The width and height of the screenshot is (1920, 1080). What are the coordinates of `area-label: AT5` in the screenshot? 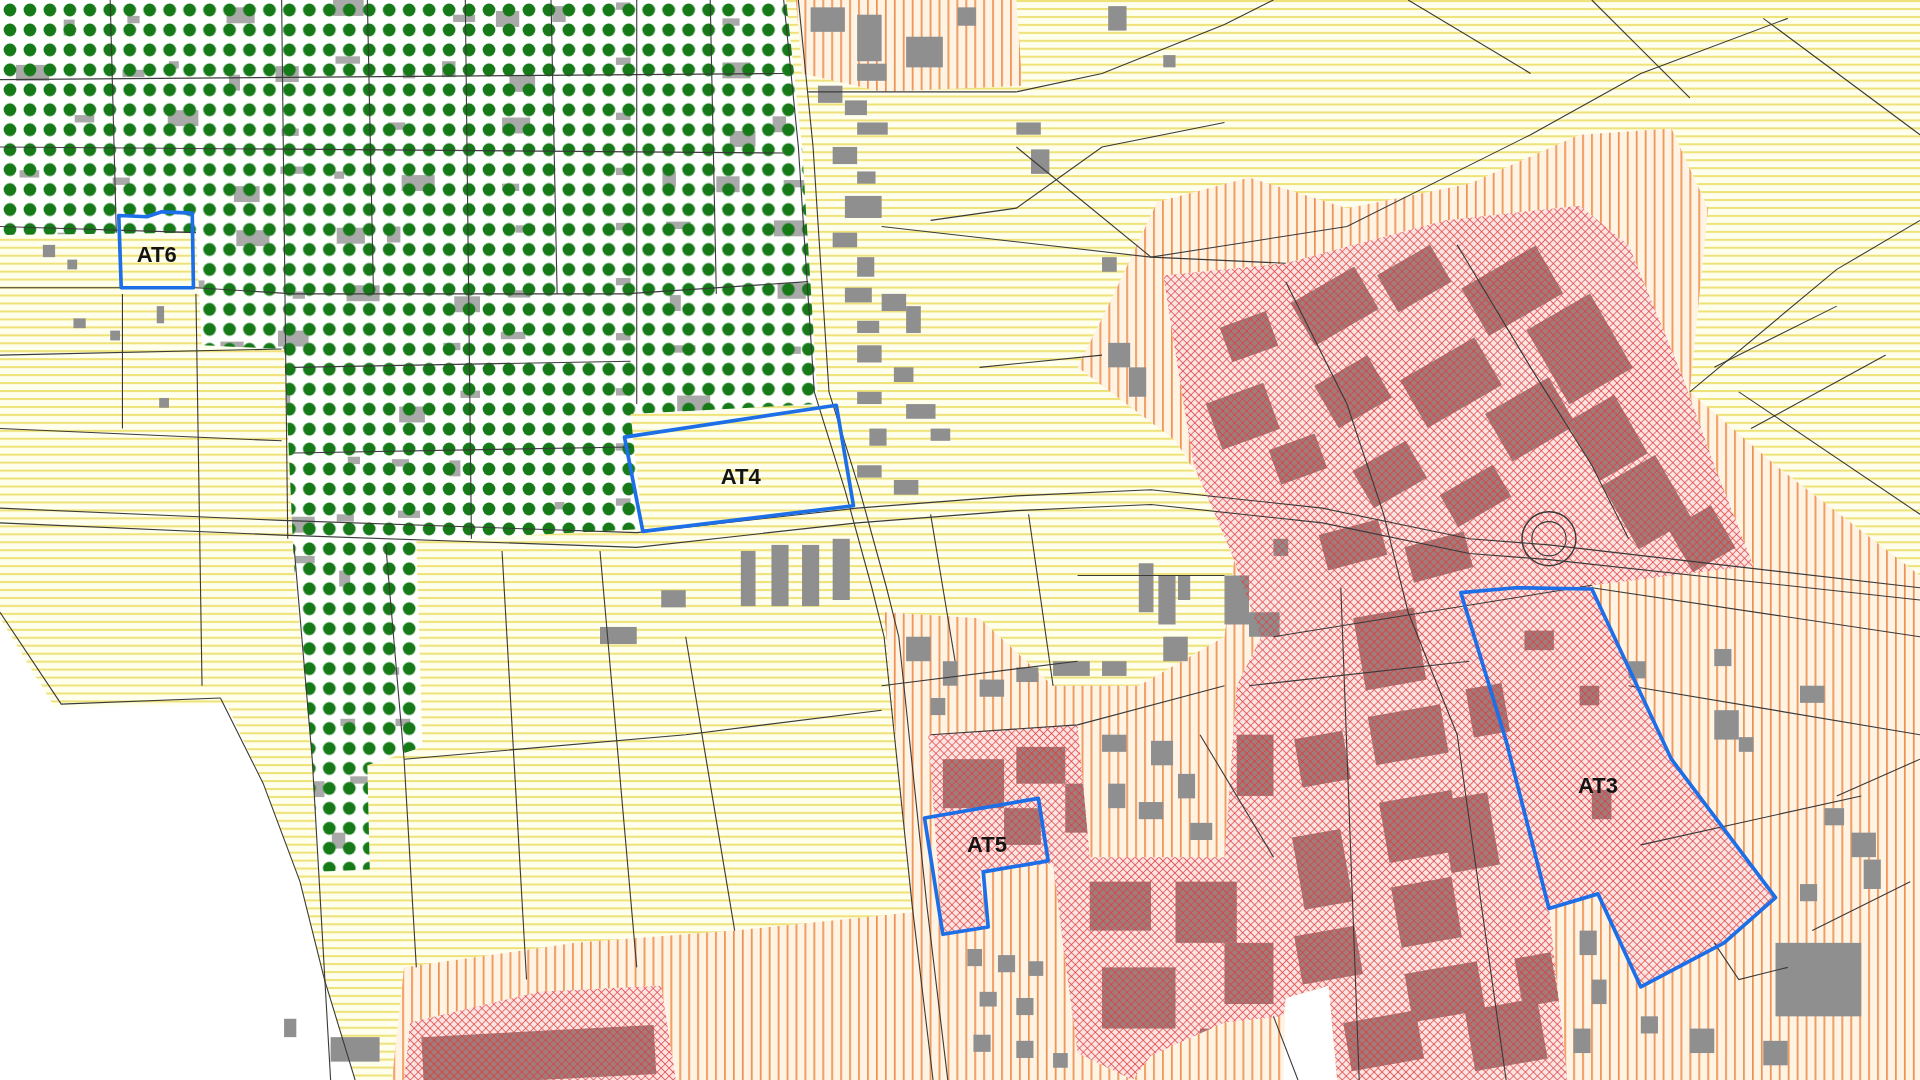 It's located at (986, 845).